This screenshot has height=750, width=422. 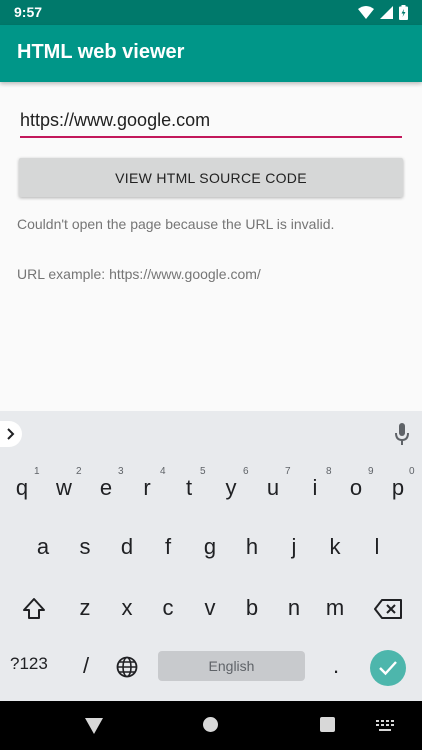 What do you see at coordinates (147, 488) in the screenshot?
I see `key-r: r` at bounding box center [147, 488].